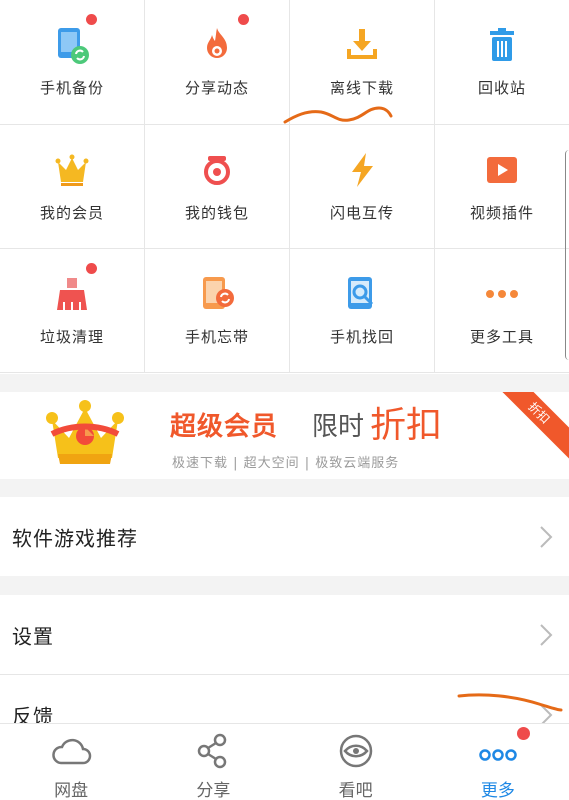 The image size is (569, 800). I want to click on banner-subtitle: 极速下载 | 超大空间 | 极致云端服务, so click(286, 463).